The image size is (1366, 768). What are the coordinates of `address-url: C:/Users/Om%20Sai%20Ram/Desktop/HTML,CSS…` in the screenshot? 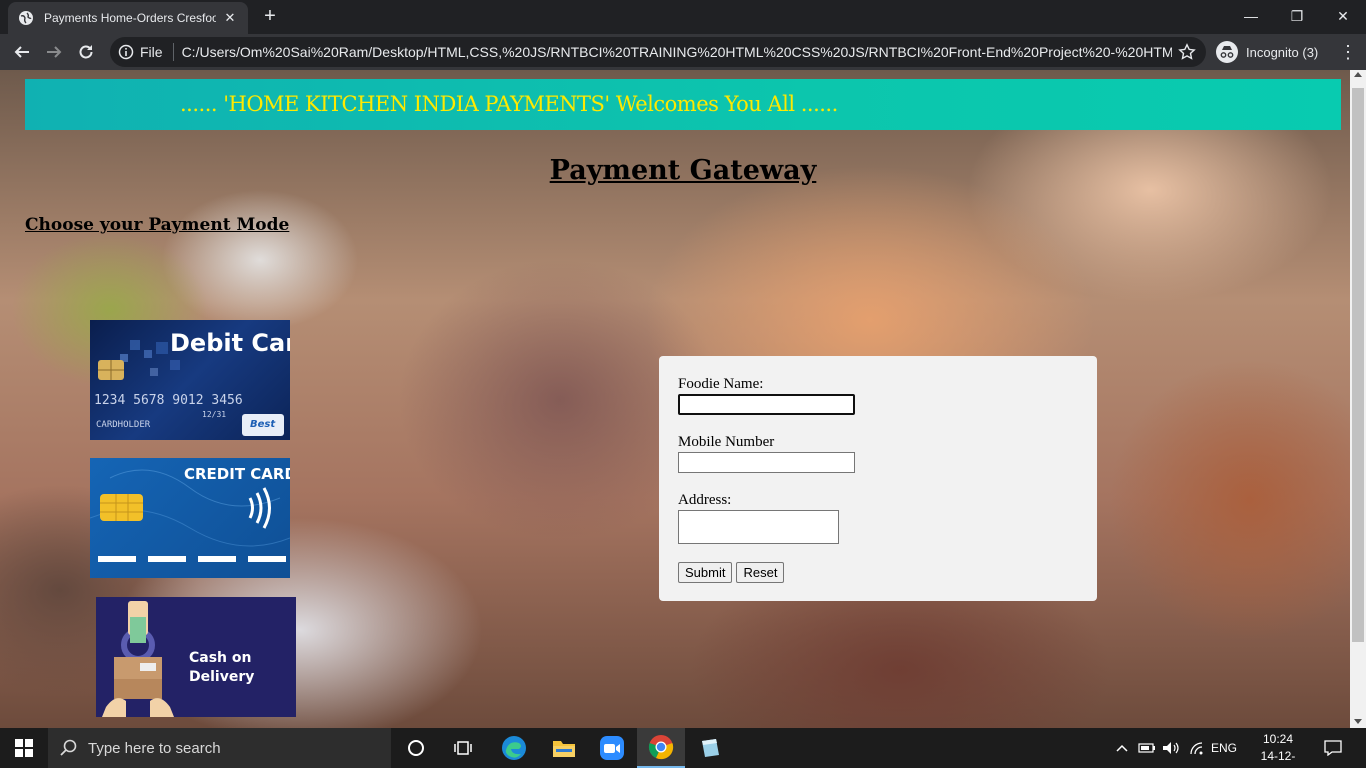 It's located at (677, 52).